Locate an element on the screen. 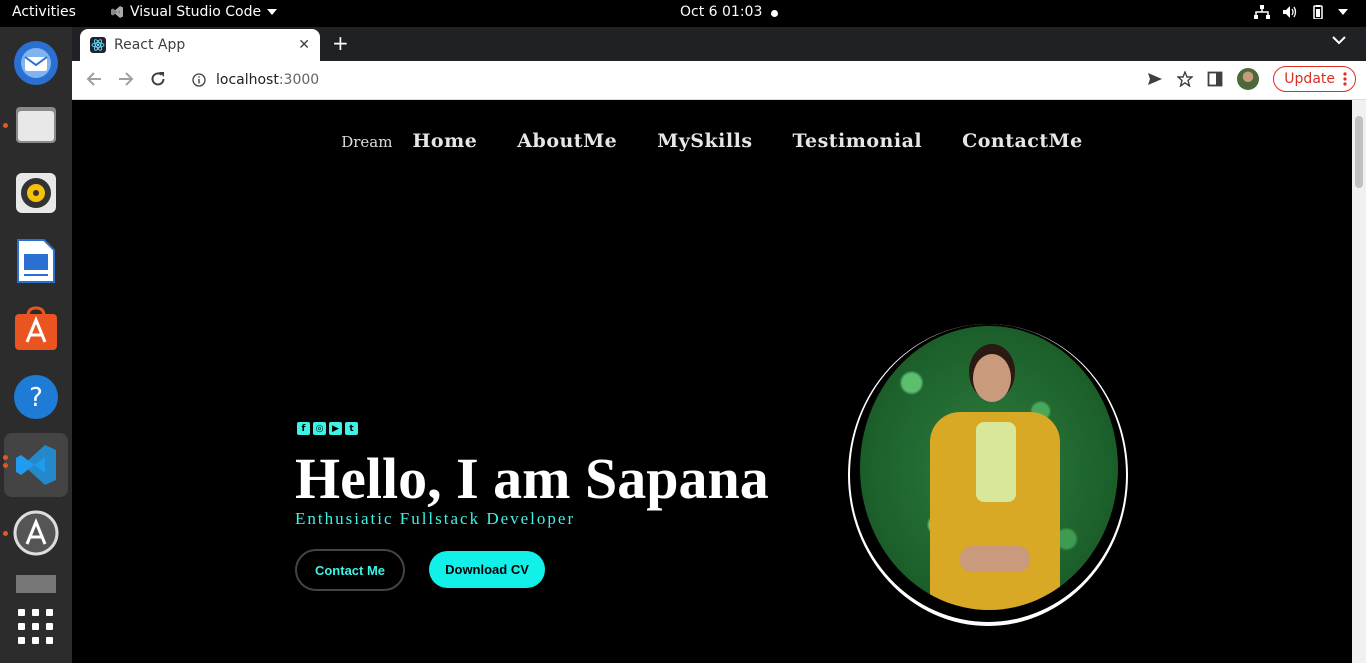 This screenshot has width=1366, height=663. update-button-label: Update is located at coordinates (1309, 79).